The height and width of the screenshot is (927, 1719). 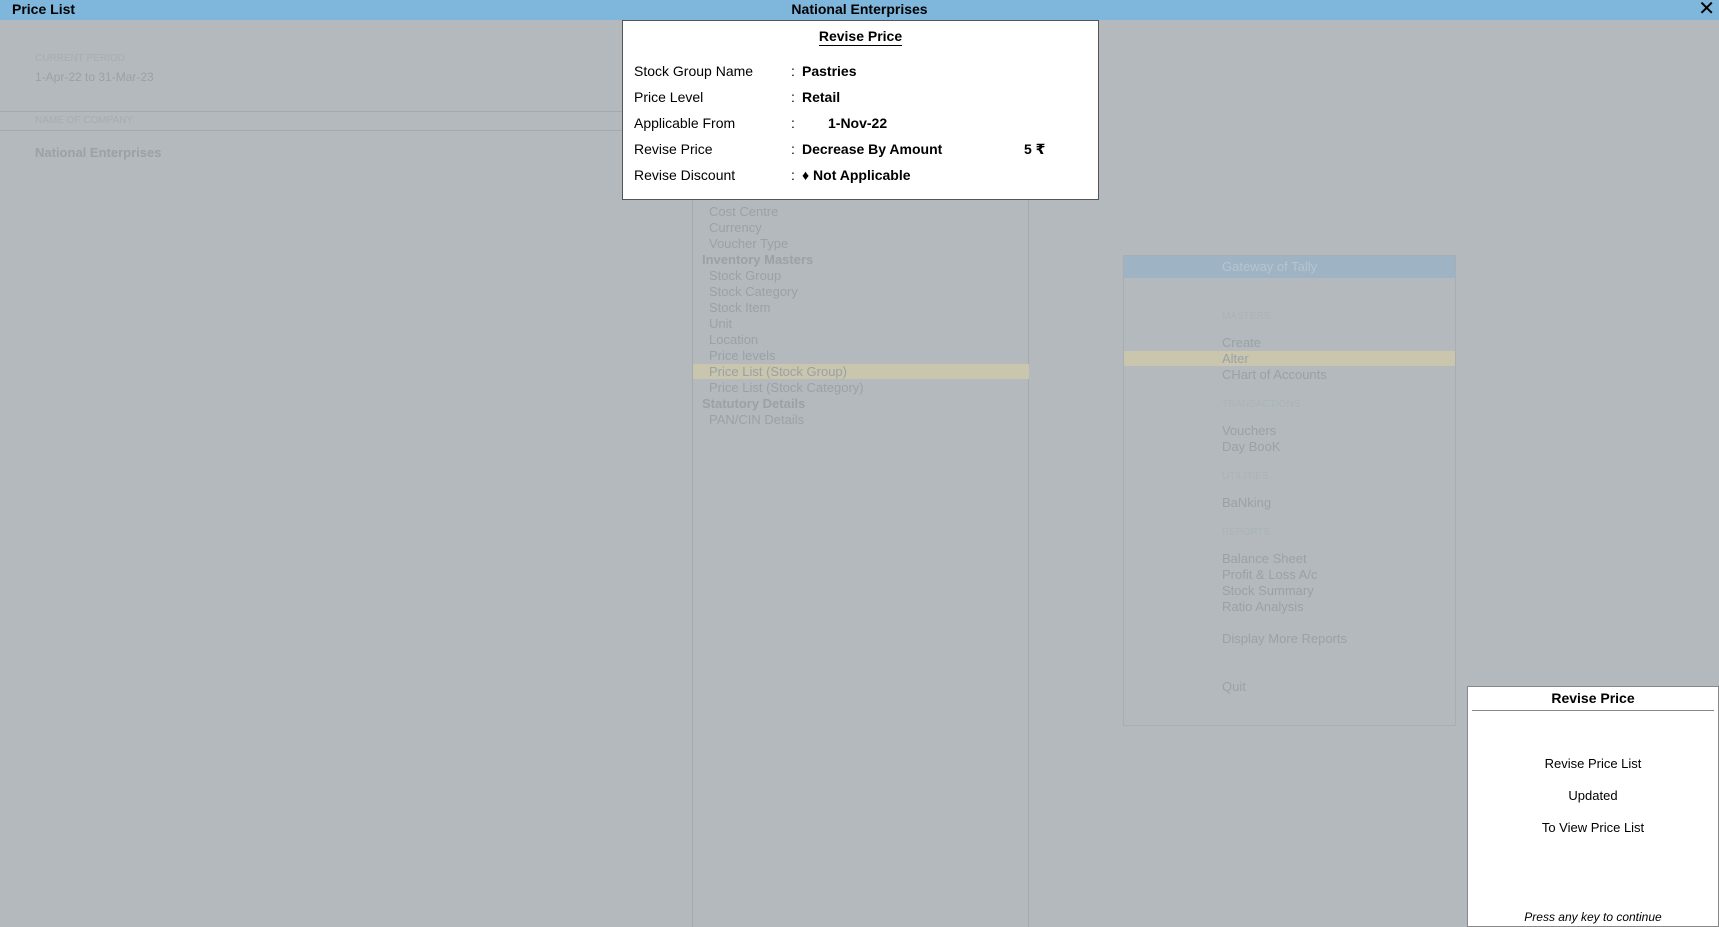 I want to click on notice-title: Revise Price, so click(x=1593, y=698).